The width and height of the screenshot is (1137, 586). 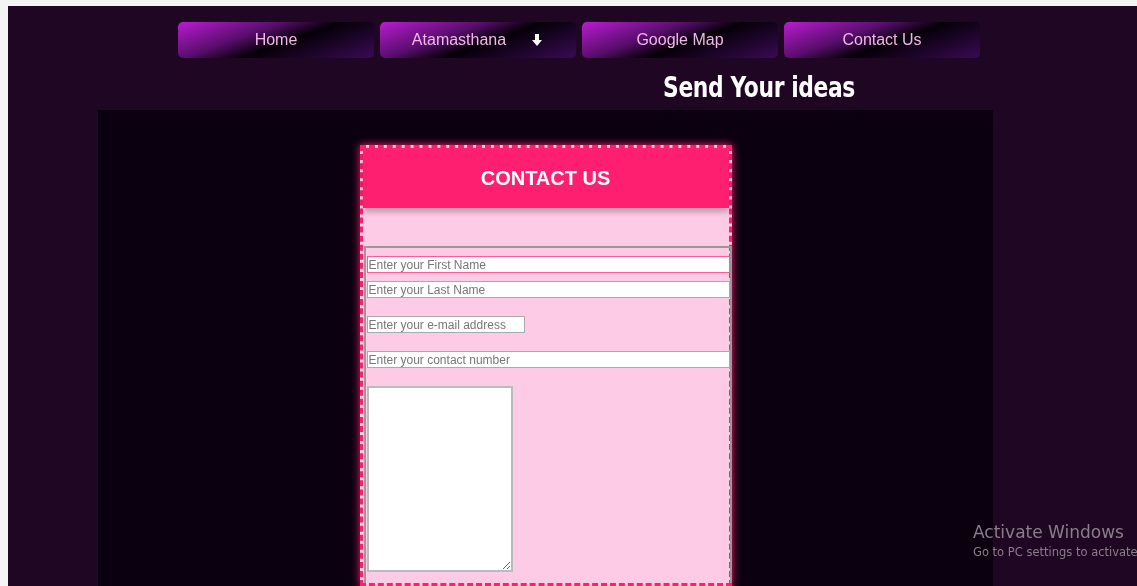 I want to click on page-heading: Send Your ideas, so click(x=759, y=88).